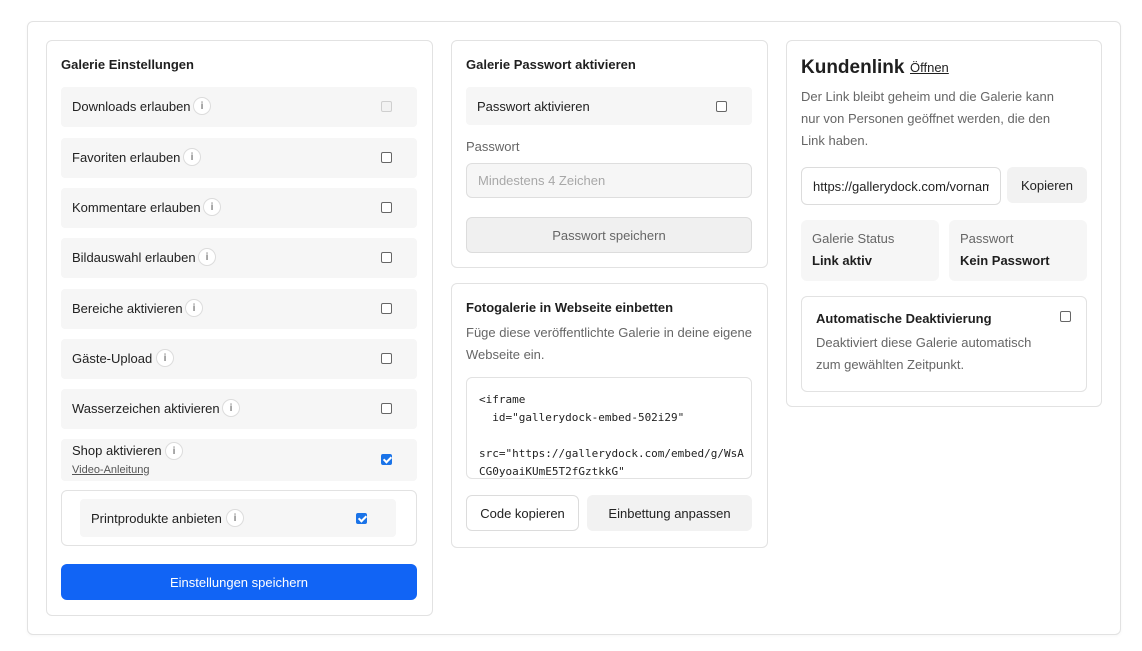 Image resolution: width=1142 pixels, height=651 pixels. Describe the element at coordinates (609, 106) in the screenshot. I see `password-toggle-row: Passwort aktivieren` at that location.